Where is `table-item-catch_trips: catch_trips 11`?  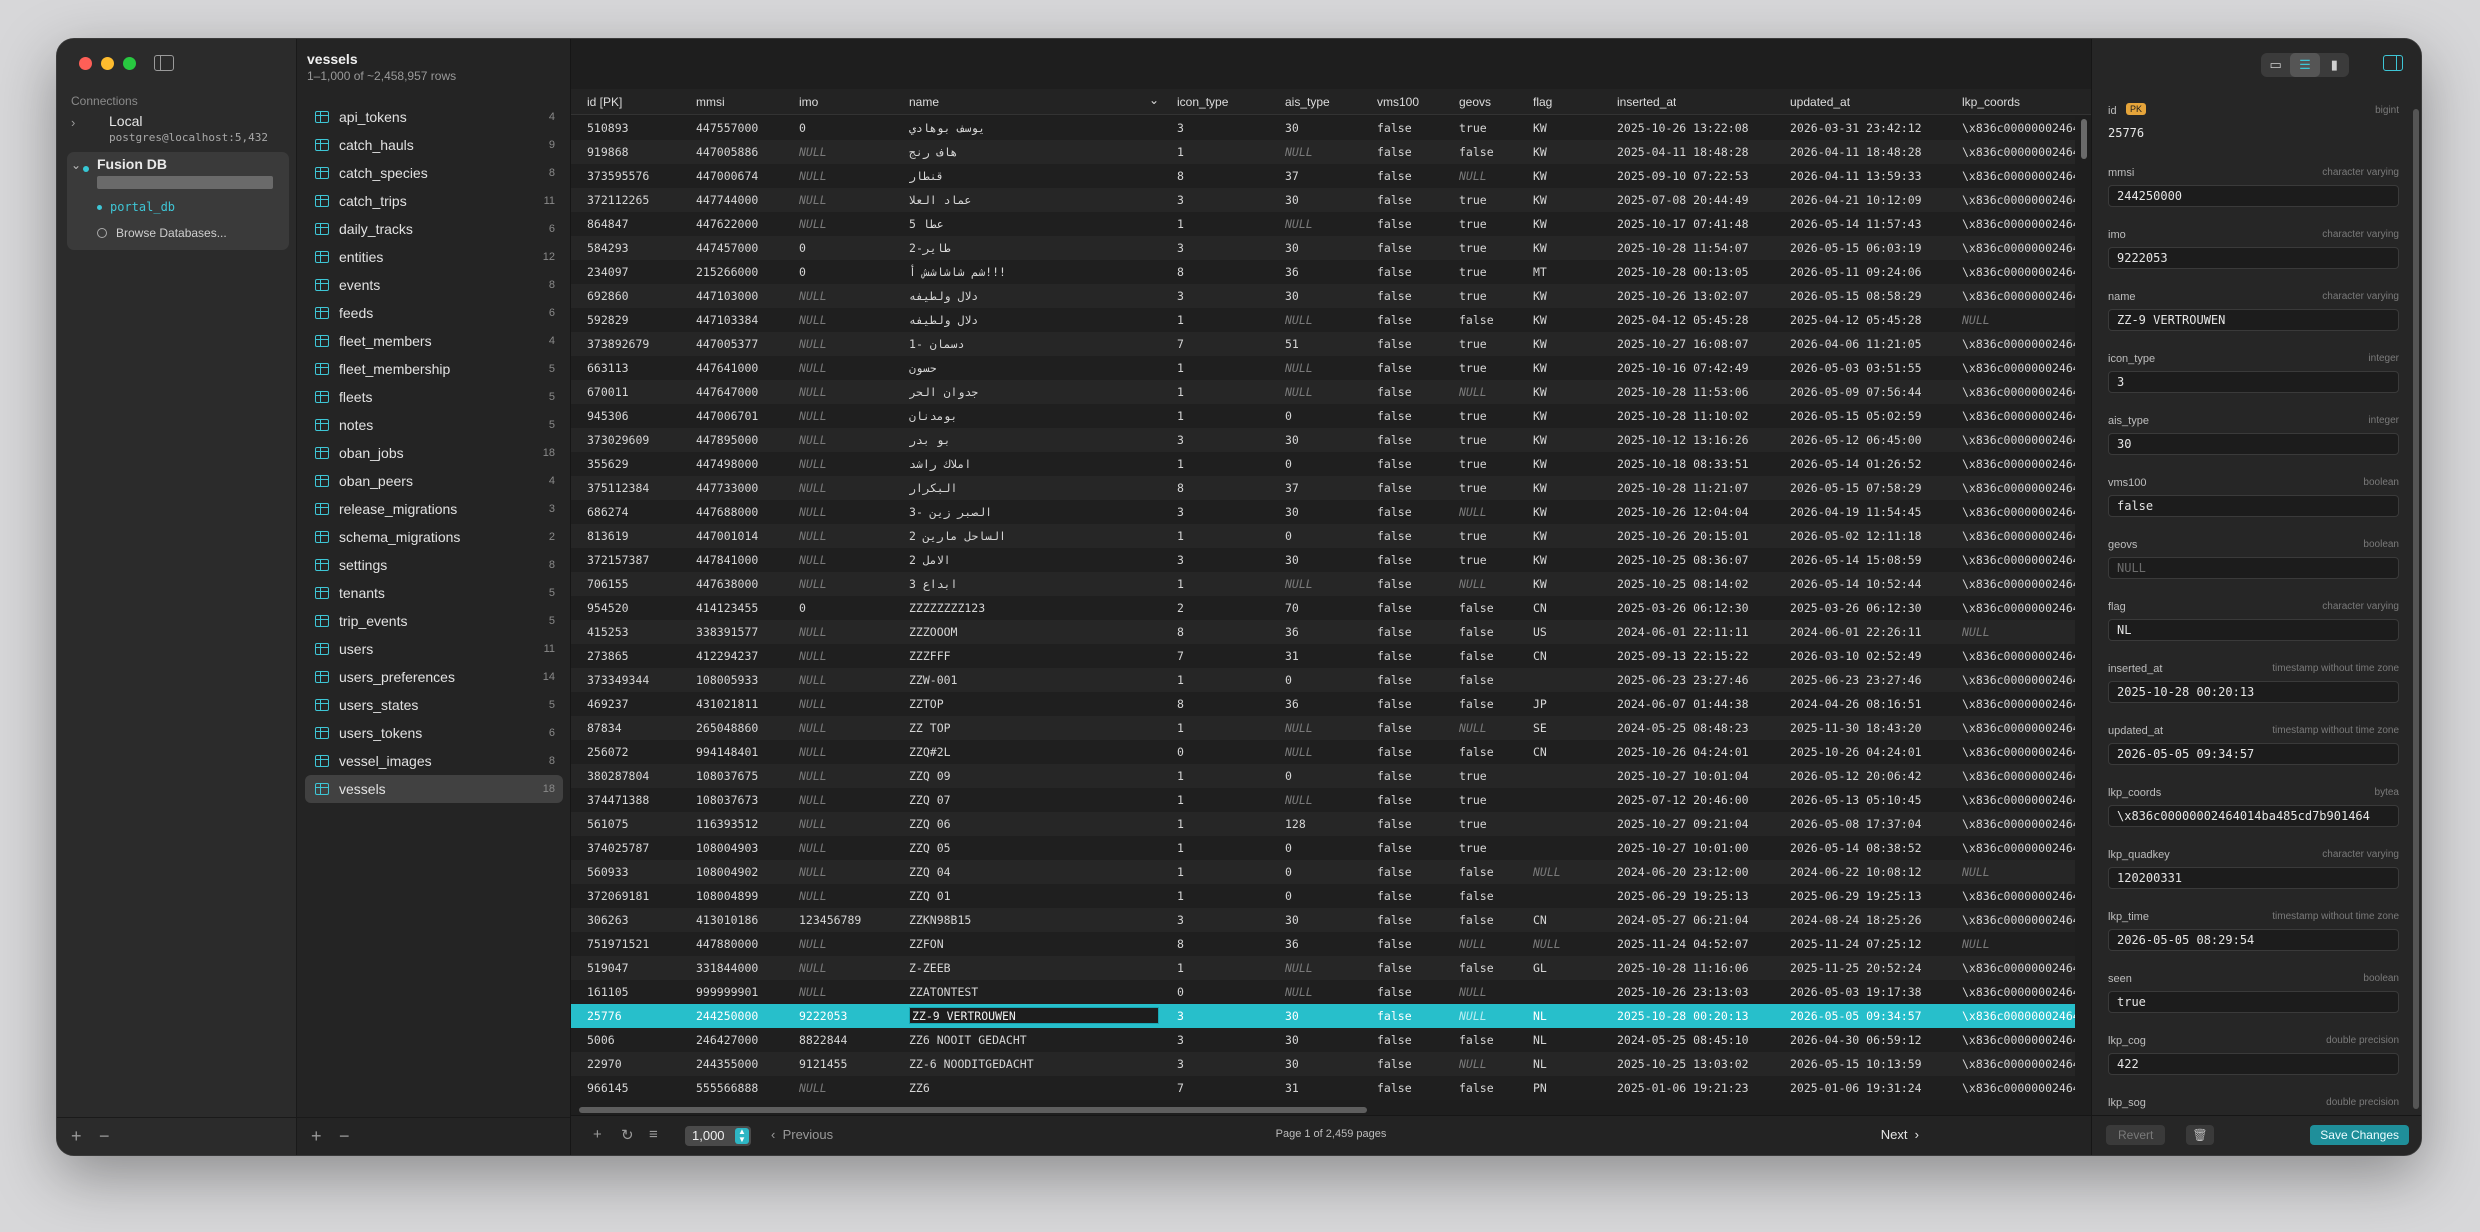
table-item-catch_trips: catch_trips 11 is located at coordinates (434, 201).